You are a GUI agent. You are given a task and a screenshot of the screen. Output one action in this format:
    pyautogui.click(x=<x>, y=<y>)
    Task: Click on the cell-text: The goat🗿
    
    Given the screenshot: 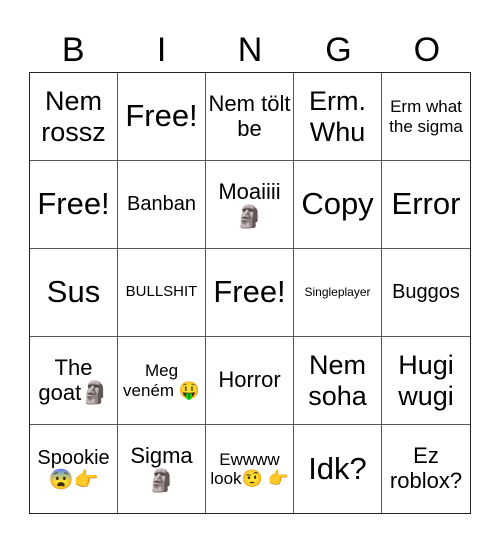 What is the action you would take?
    pyautogui.click(x=73, y=379)
    